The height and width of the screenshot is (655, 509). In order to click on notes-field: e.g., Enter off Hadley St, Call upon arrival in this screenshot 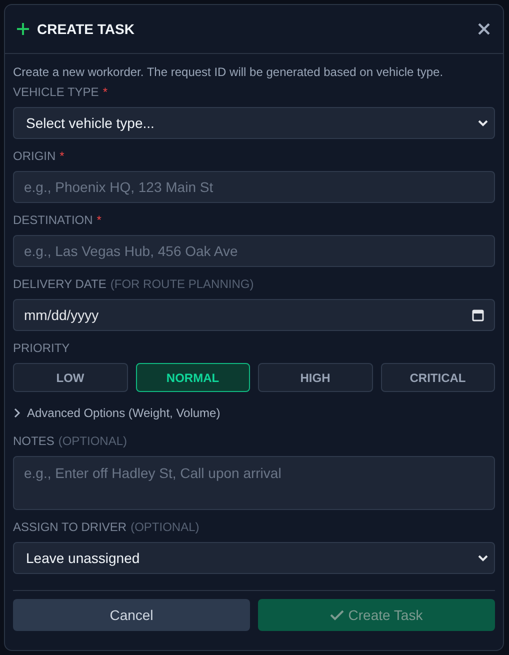, I will do `click(254, 483)`.